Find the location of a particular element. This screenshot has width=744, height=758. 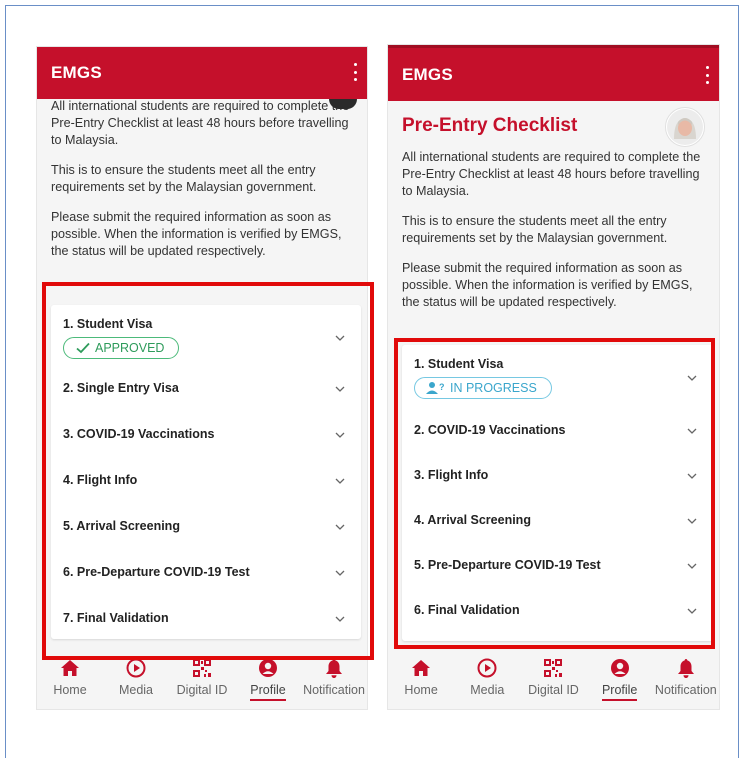

avatar is located at coordinates (685, 127).